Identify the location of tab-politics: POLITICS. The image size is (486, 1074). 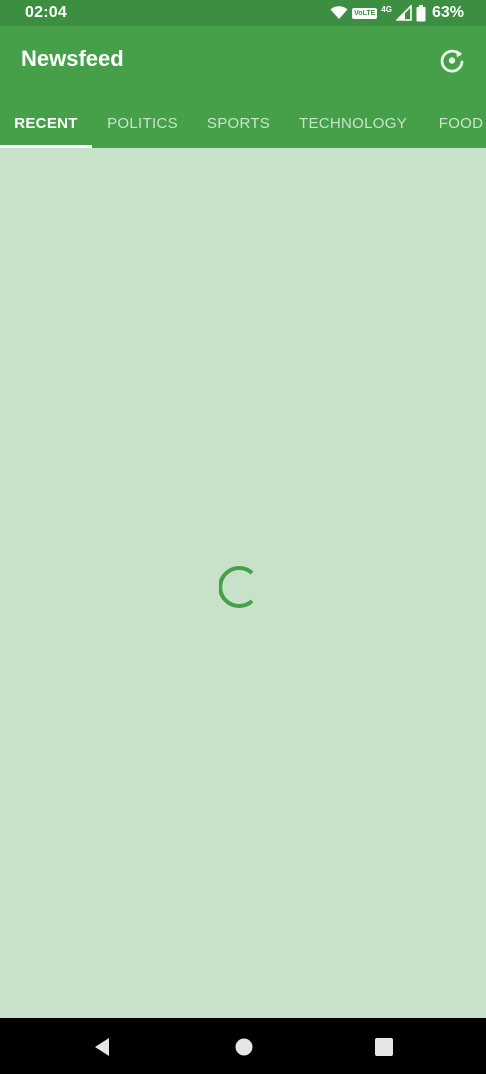
(142, 123).